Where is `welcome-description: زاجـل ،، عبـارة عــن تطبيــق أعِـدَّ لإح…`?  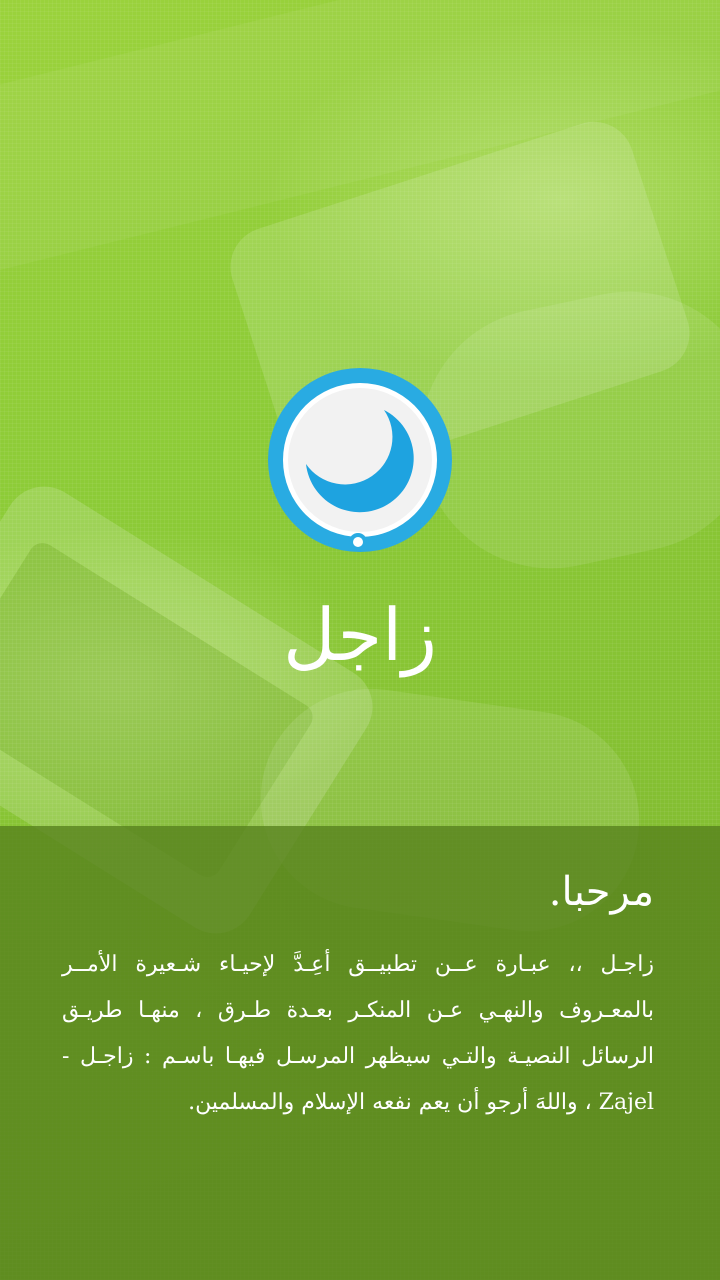
welcome-description: زاجـل ،، عبـارة عــن تطبيــق أعِـدَّ لإح… is located at coordinates (358, 1033).